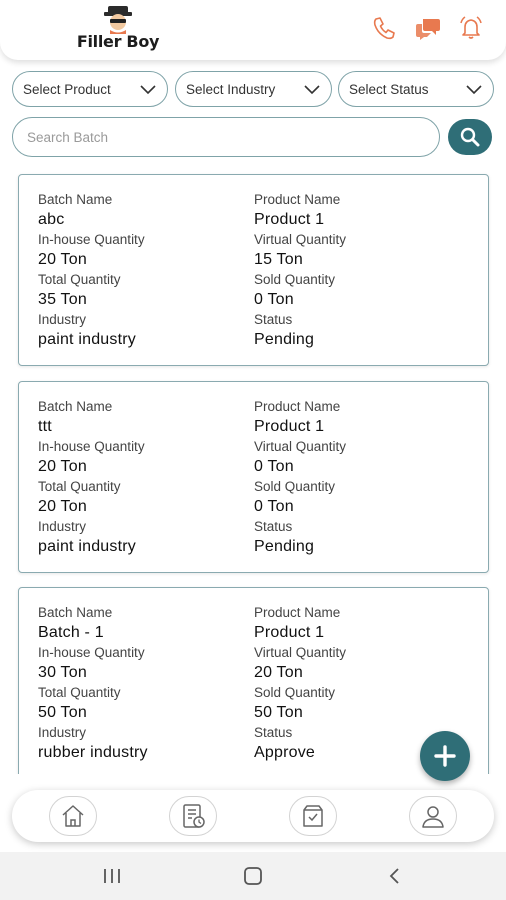 The image size is (506, 900). What do you see at coordinates (278, 712) in the screenshot?
I see `sold-quantity-value: 50 Ton` at bounding box center [278, 712].